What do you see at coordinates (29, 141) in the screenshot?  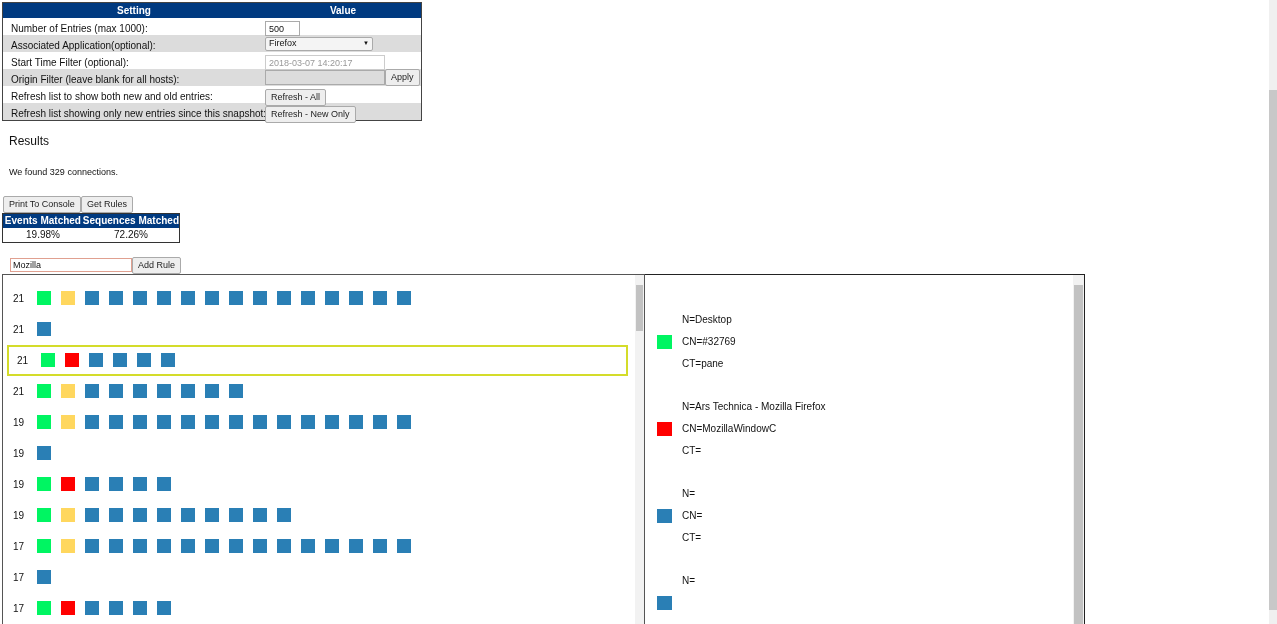 I see `results-heading: Results` at bounding box center [29, 141].